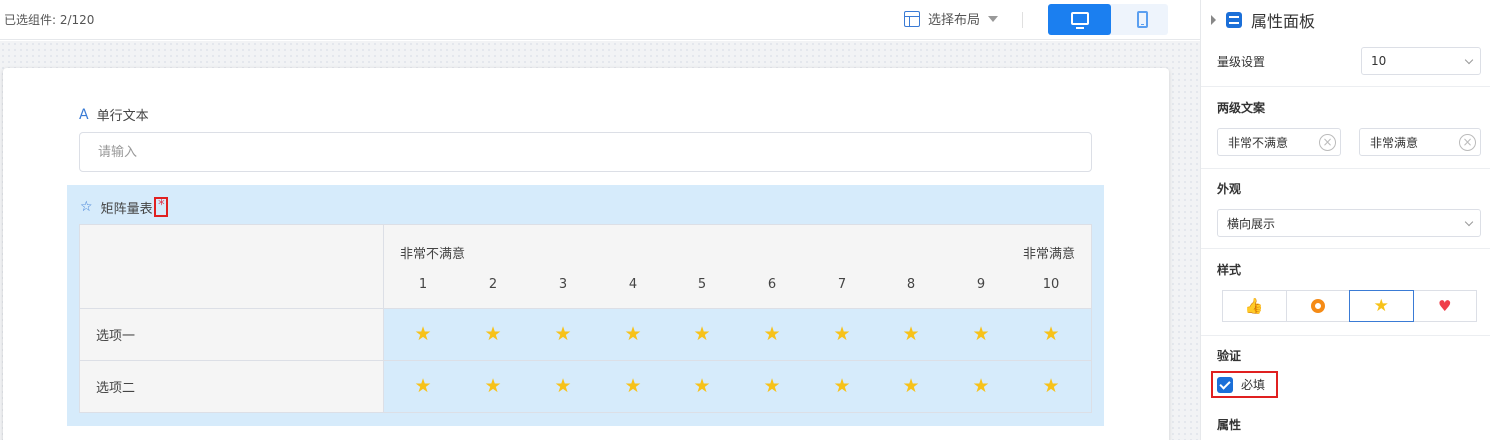  I want to click on low-text-input: 非常不满意 ×, so click(1279, 142).